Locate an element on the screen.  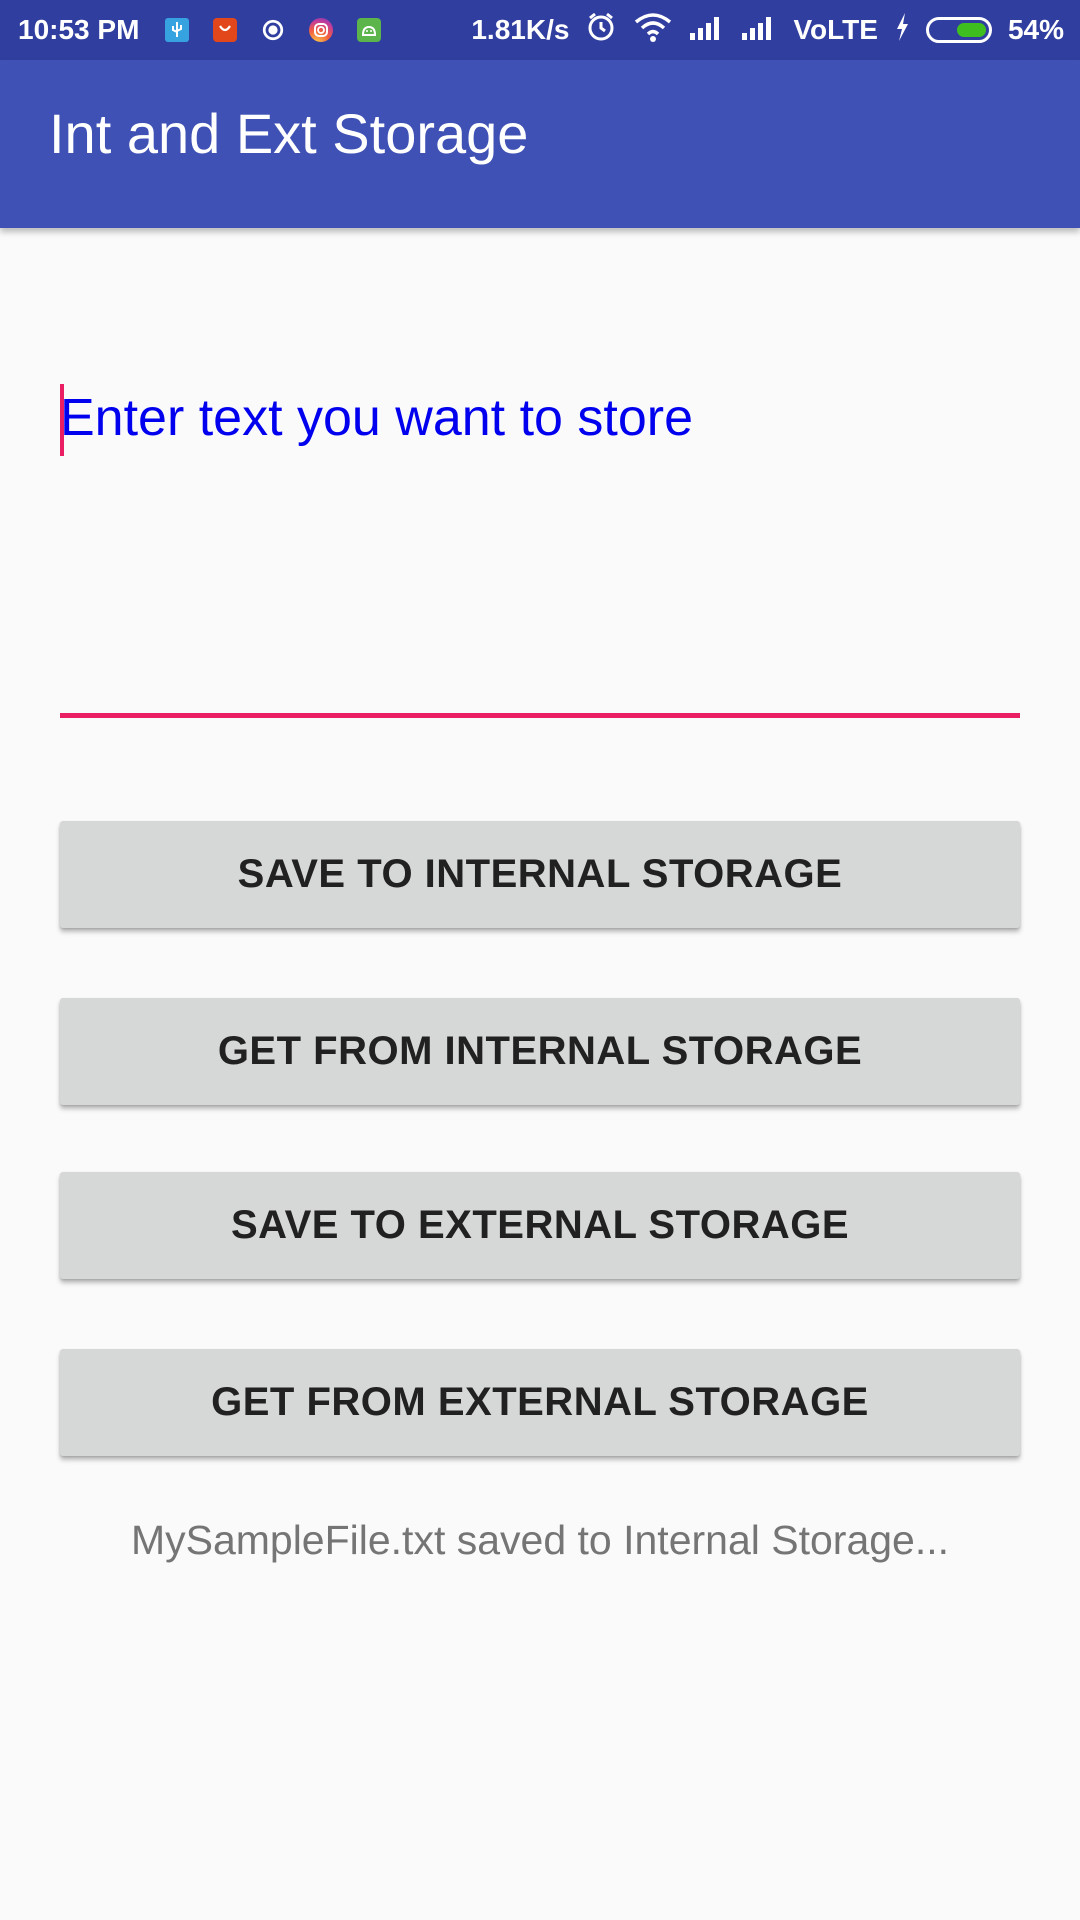
status-right: 1.81K/s VoLTE 54% is located at coordinates (759, 30).